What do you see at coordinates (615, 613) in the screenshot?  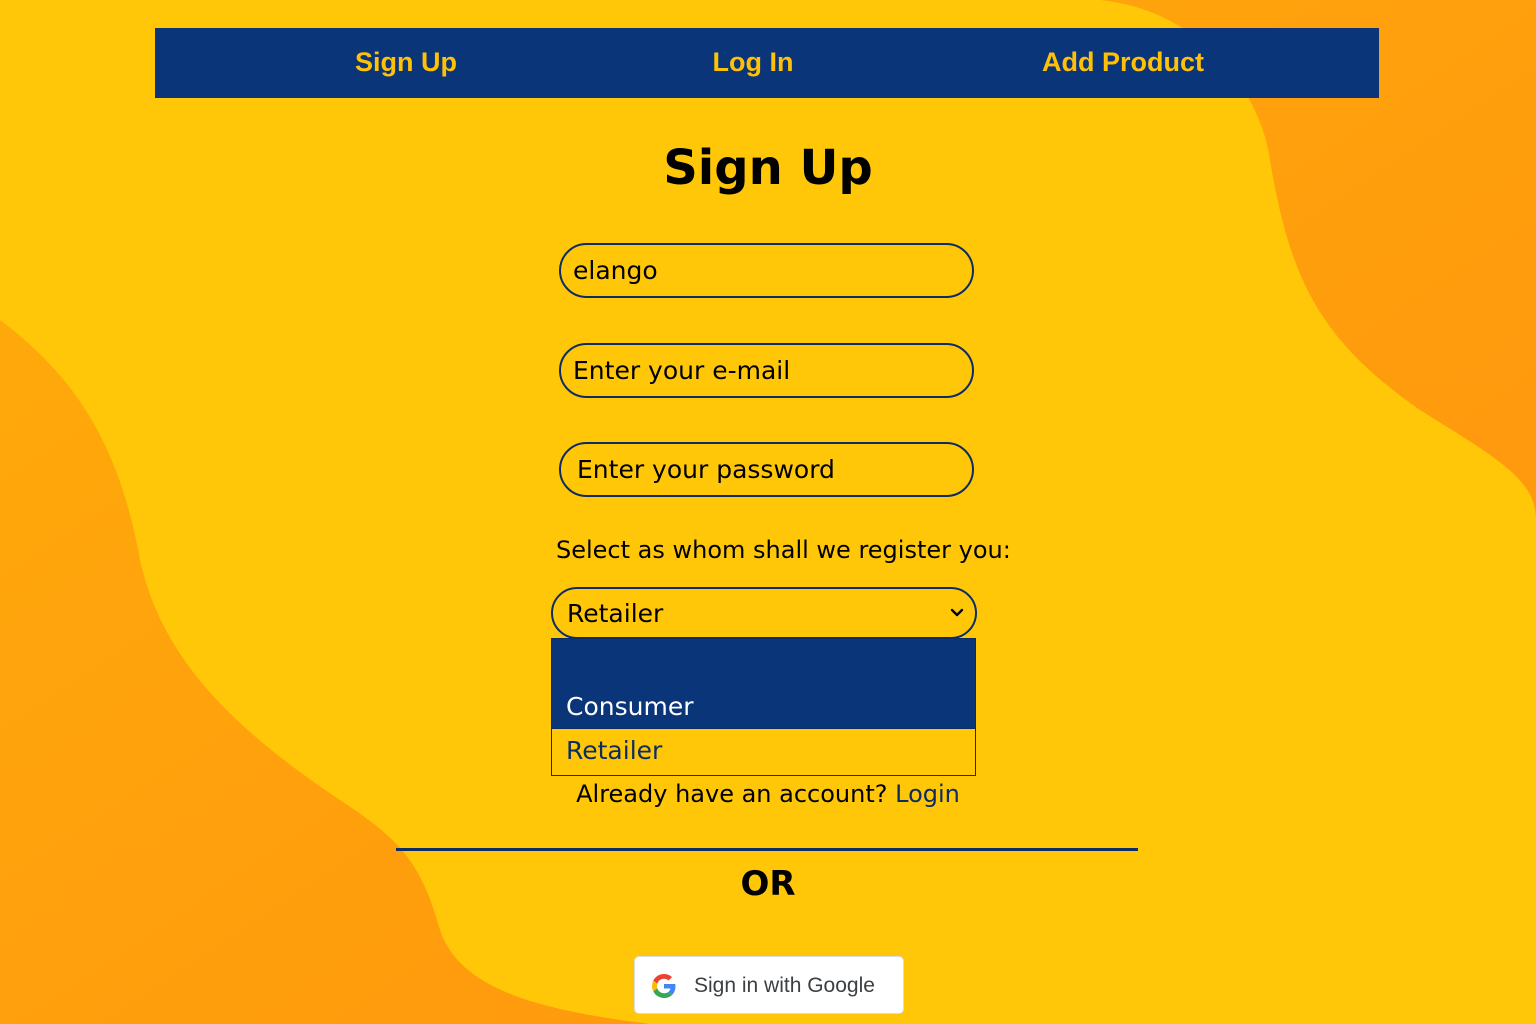 I see `role-select-value: Retailer` at bounding box center [615, 613].